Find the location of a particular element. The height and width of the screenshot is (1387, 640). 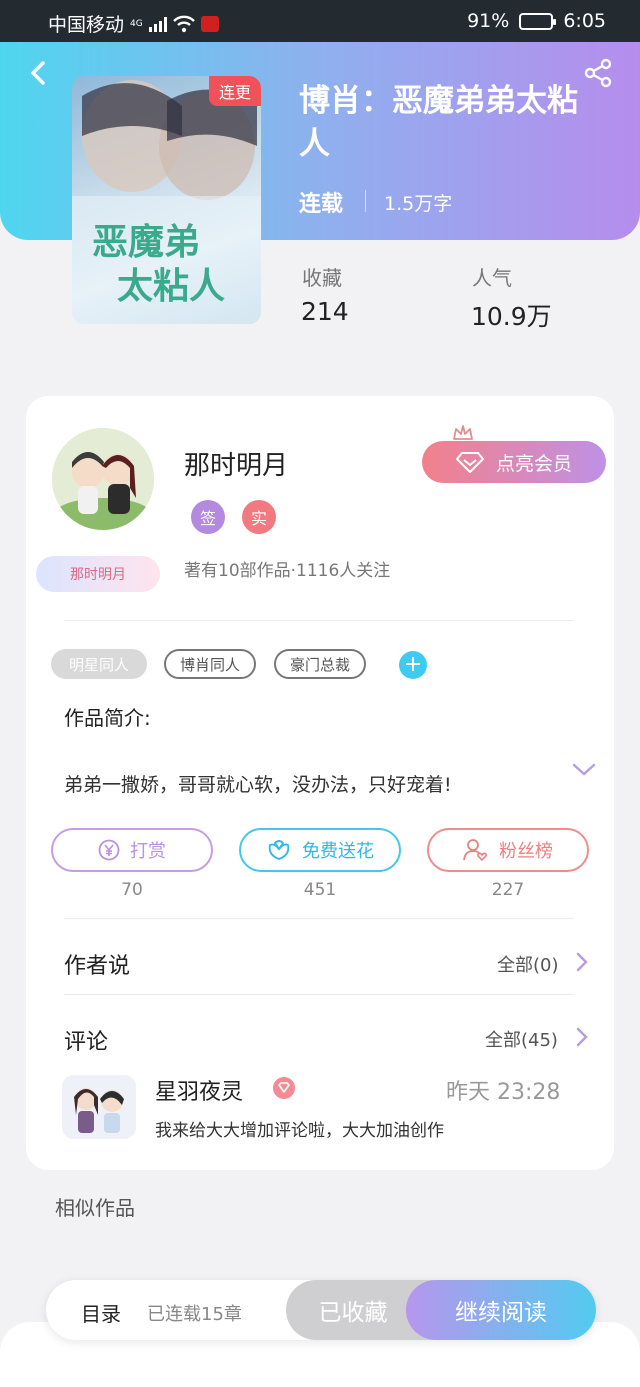

similar-works-title: 相似作品 is located at coordinates (95, 1208).